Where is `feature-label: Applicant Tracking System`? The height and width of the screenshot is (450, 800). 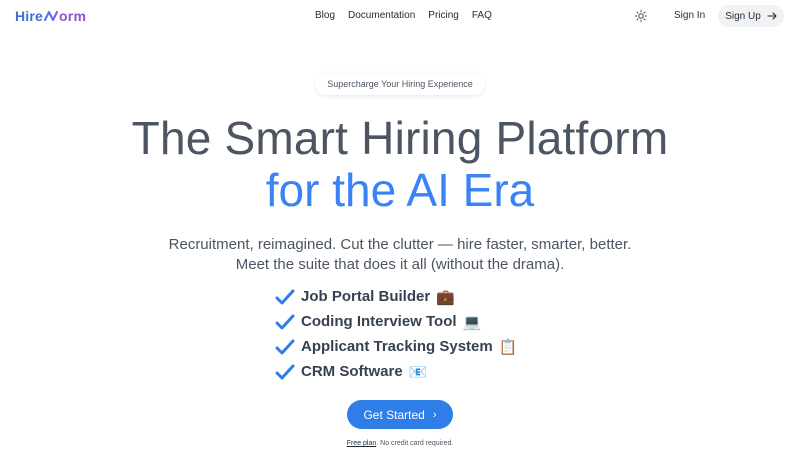 feature-label: Applicant Tracking System is located at coordinates (397, 346).